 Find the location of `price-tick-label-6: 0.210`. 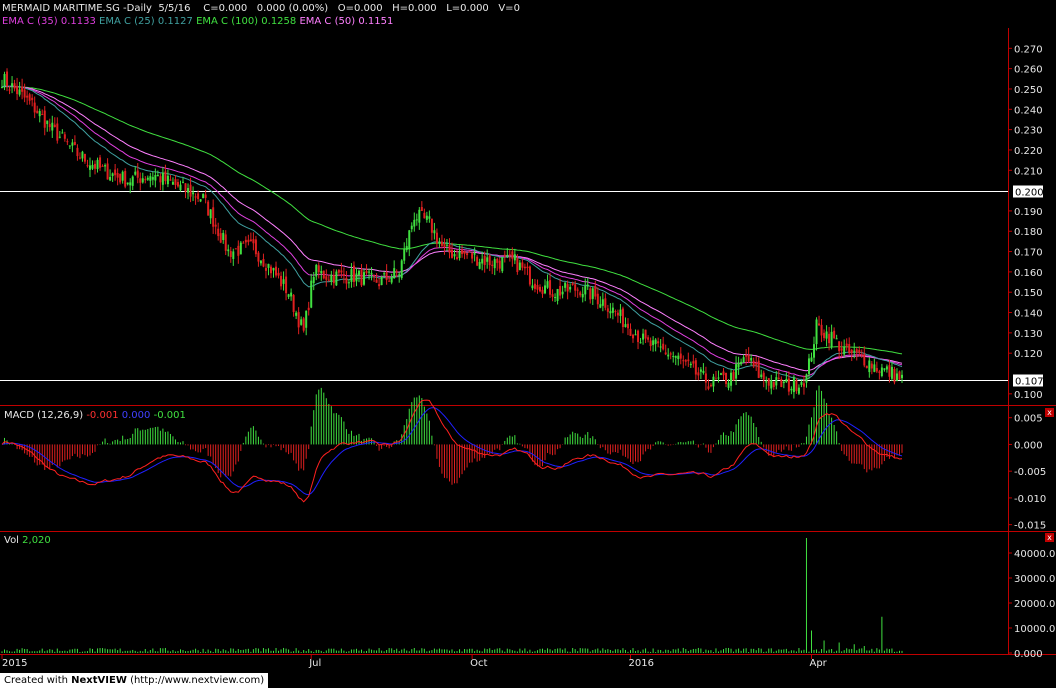

price-tick-label-6: 0.210 is located at coordinates (1028, 171).